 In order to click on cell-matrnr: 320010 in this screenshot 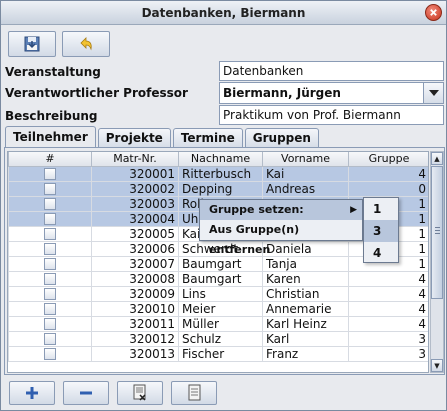, I will do `click(135, 308)`.